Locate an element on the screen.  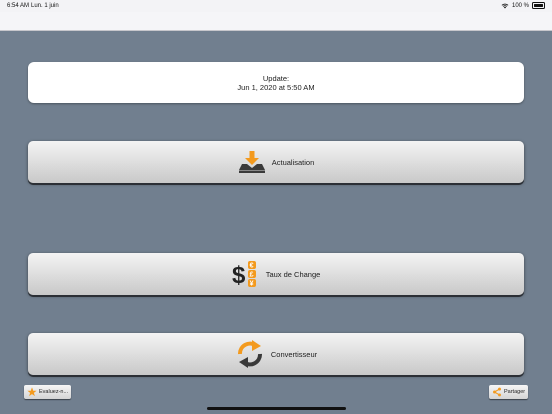
refresh-label: Actualisation is located at coordinates (293, 162).